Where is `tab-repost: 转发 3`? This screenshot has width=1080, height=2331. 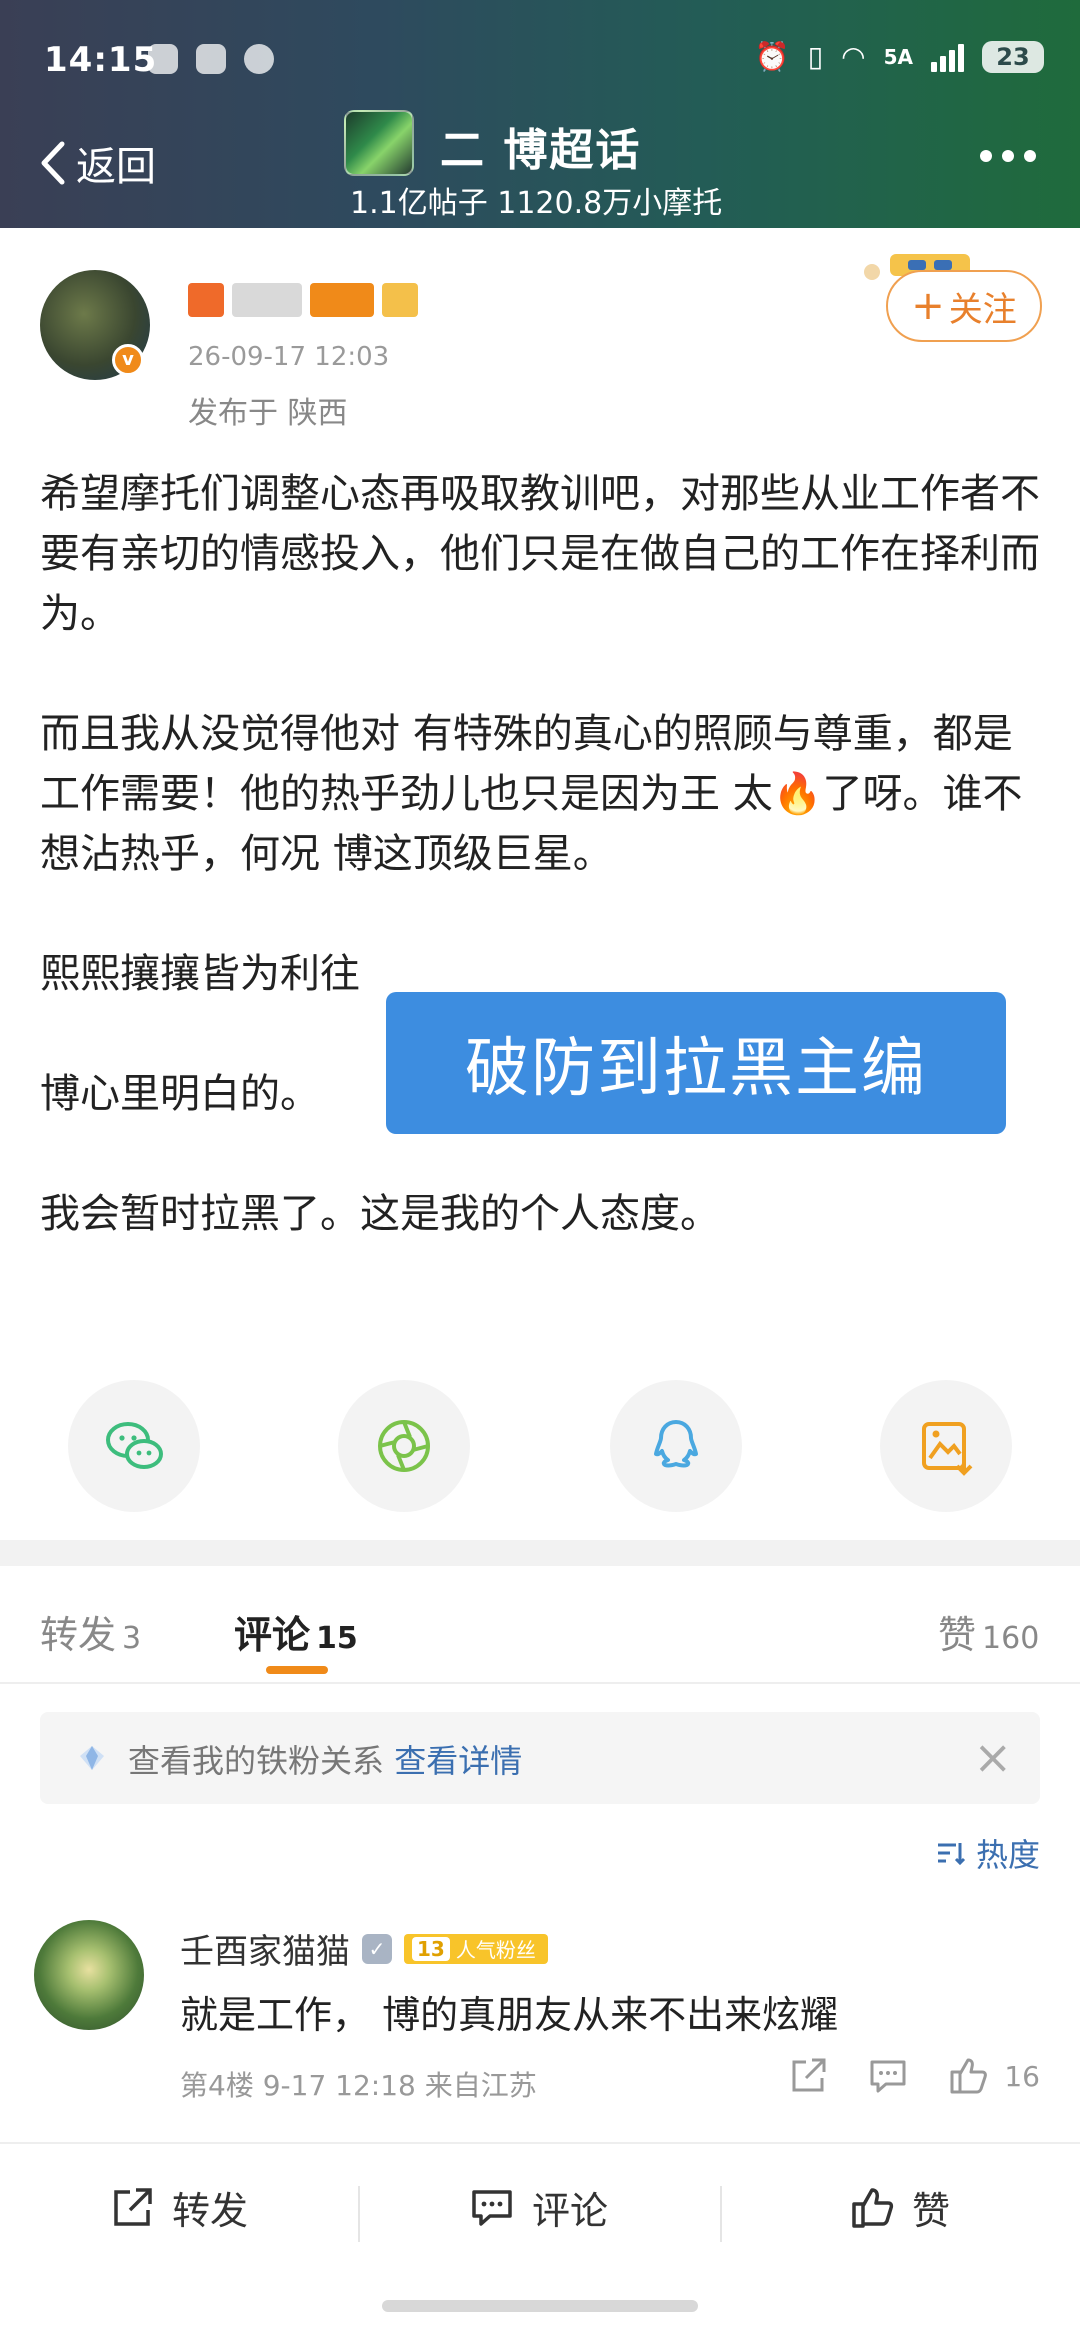
tab-repost: 转发 3 is located at coordinates (90, 1631).